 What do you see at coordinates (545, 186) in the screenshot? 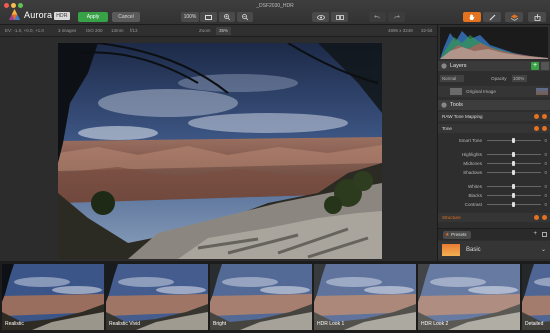
I see `whites-value: 0` at bounding box center [545, 186].